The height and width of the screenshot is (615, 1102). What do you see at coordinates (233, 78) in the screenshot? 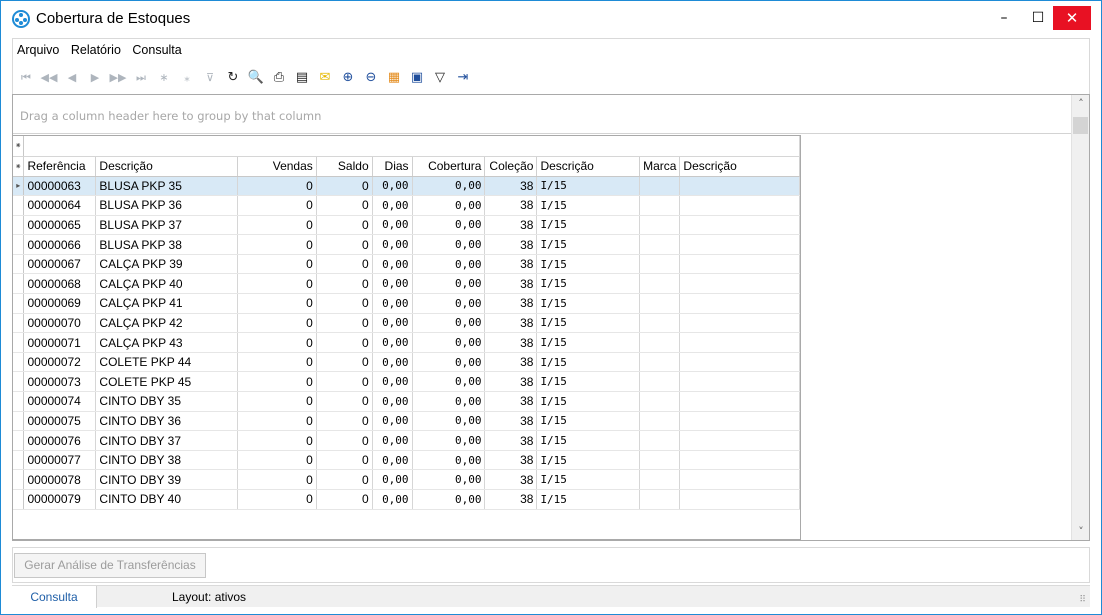
I see `refresh-icon: ↻` at bounding box center [233, 78].